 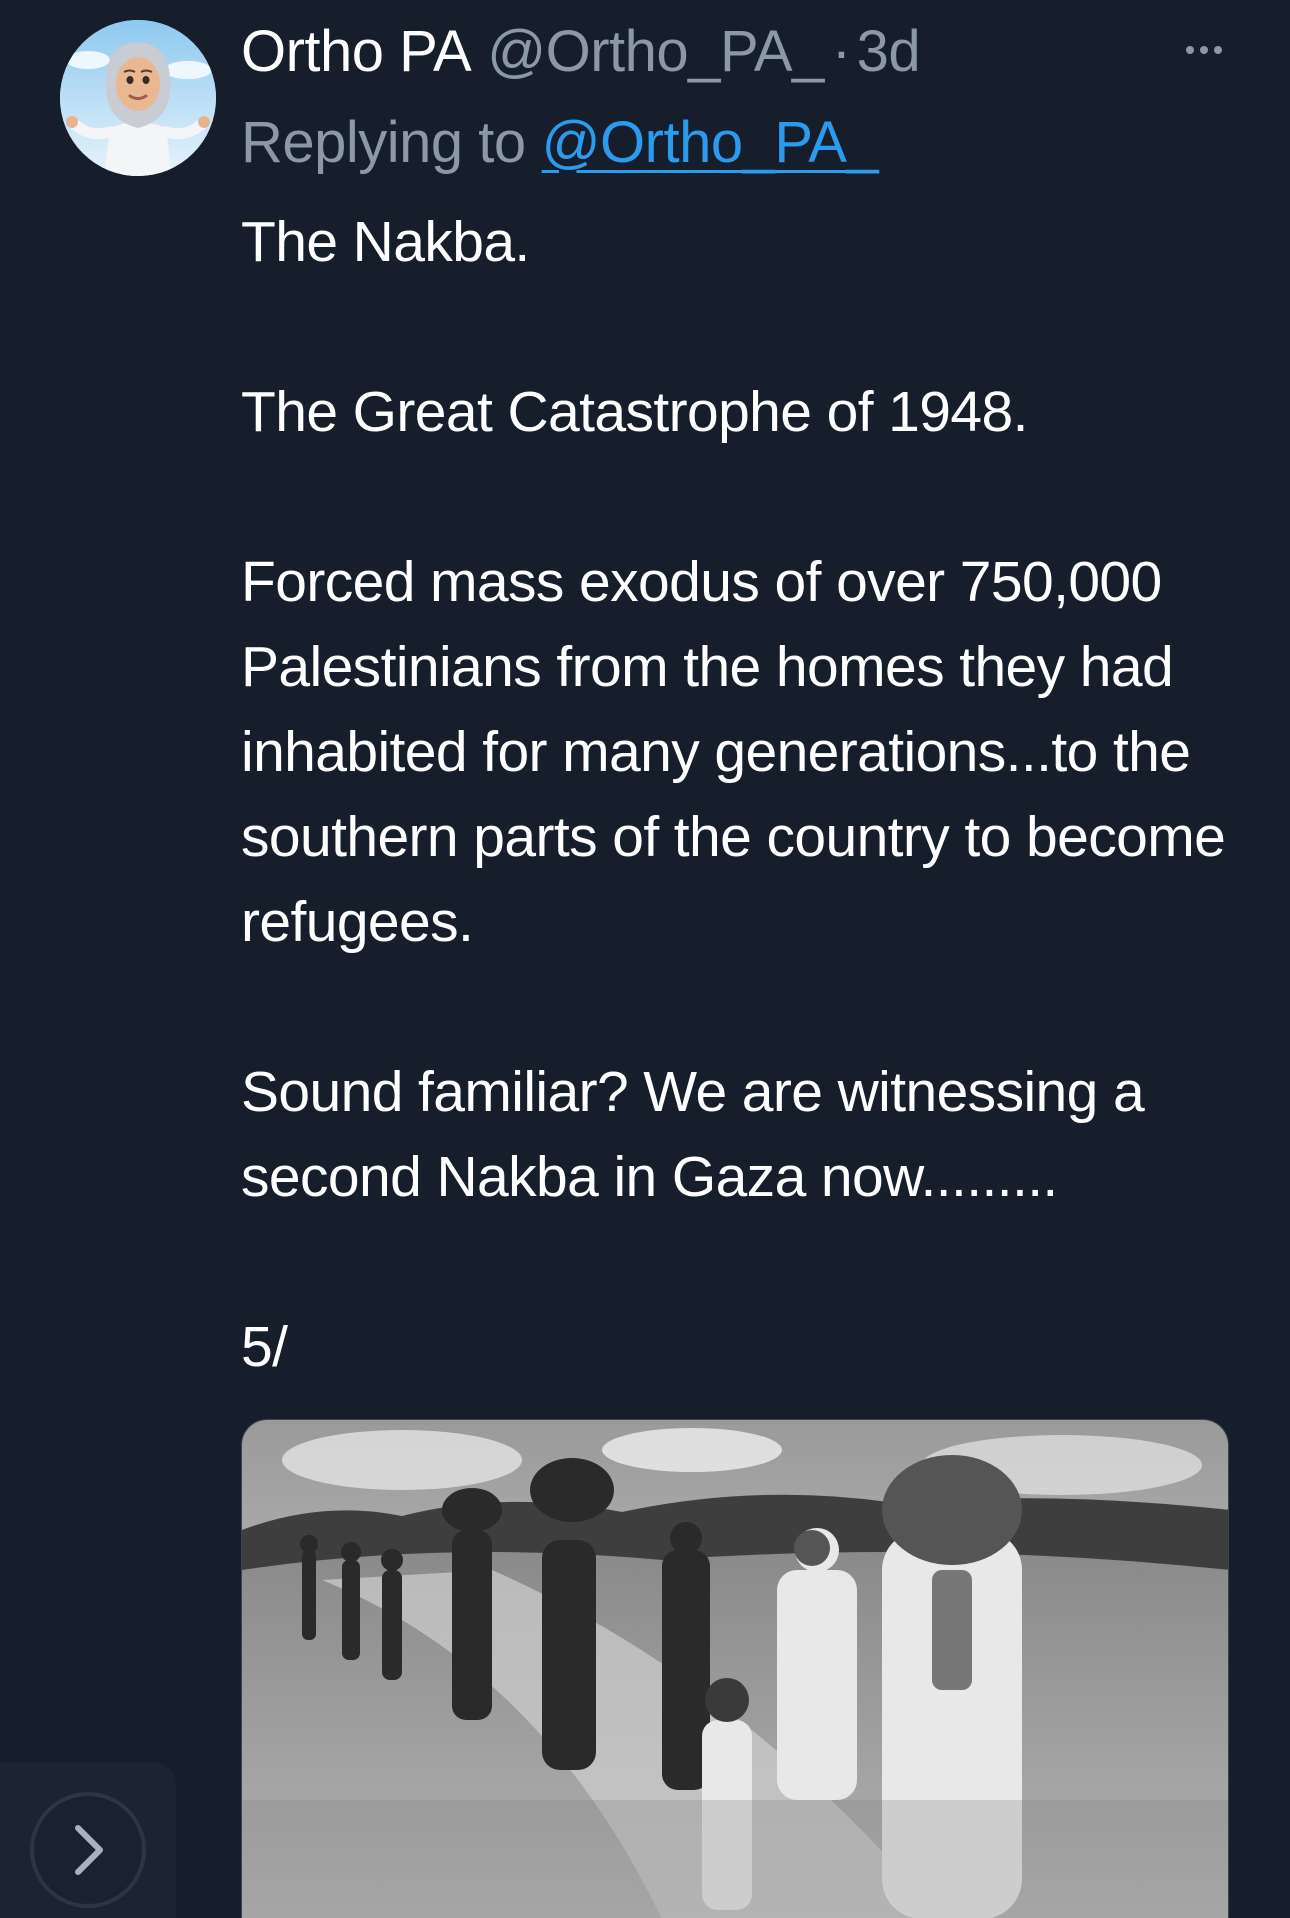 What do you see at coordinates (710, 142) in the screenshot?
I see `replying-to-link: @Ortho_PA_` at bounding box center [710, 142].